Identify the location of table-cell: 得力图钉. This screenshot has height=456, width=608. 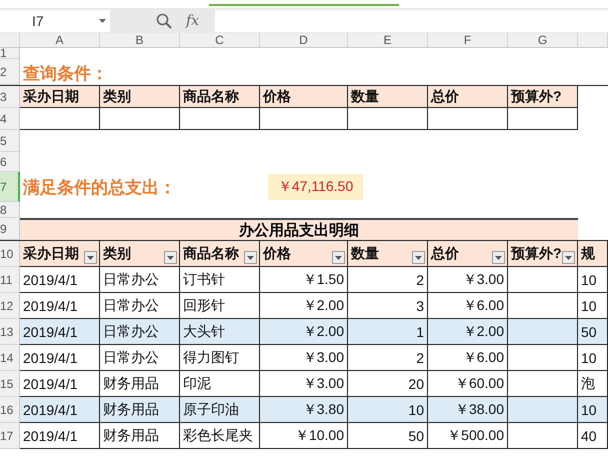
(220, 358).